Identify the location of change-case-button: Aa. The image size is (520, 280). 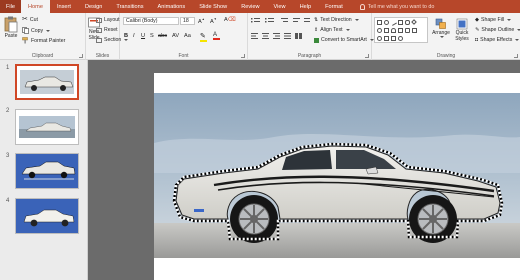
(187, 36).